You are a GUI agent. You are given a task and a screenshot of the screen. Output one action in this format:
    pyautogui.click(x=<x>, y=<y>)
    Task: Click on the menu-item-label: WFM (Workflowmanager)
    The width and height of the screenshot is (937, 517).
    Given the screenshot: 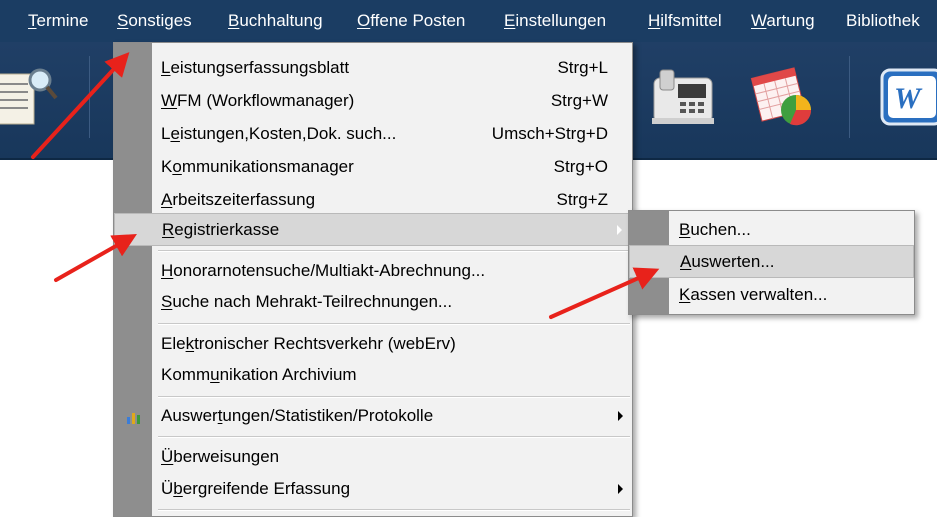 What is the action you would take?
    pyautogui.click(x=258, y=100)
    